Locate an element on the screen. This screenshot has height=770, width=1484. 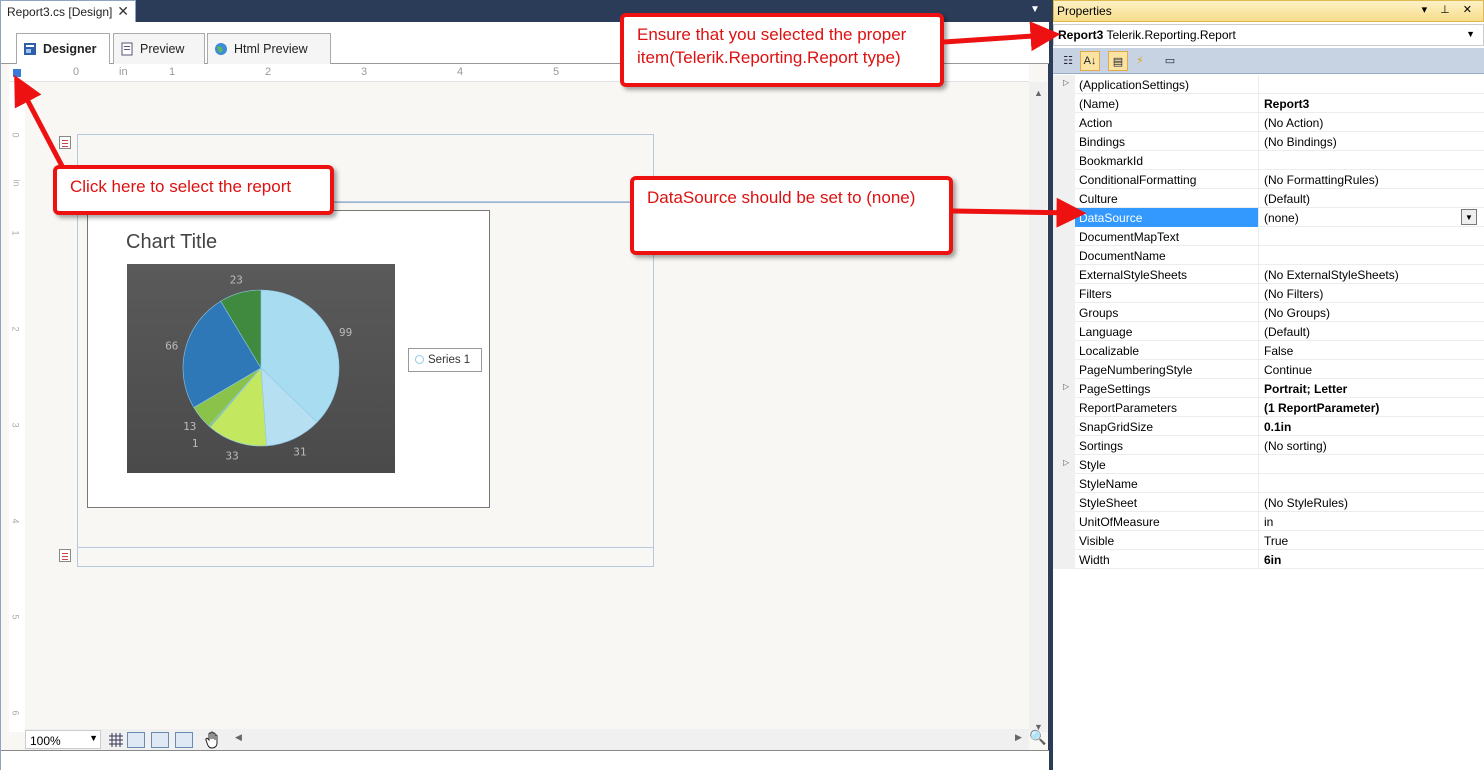
property-row: Groups (No Groups) is located at coordinates (1268, 312).